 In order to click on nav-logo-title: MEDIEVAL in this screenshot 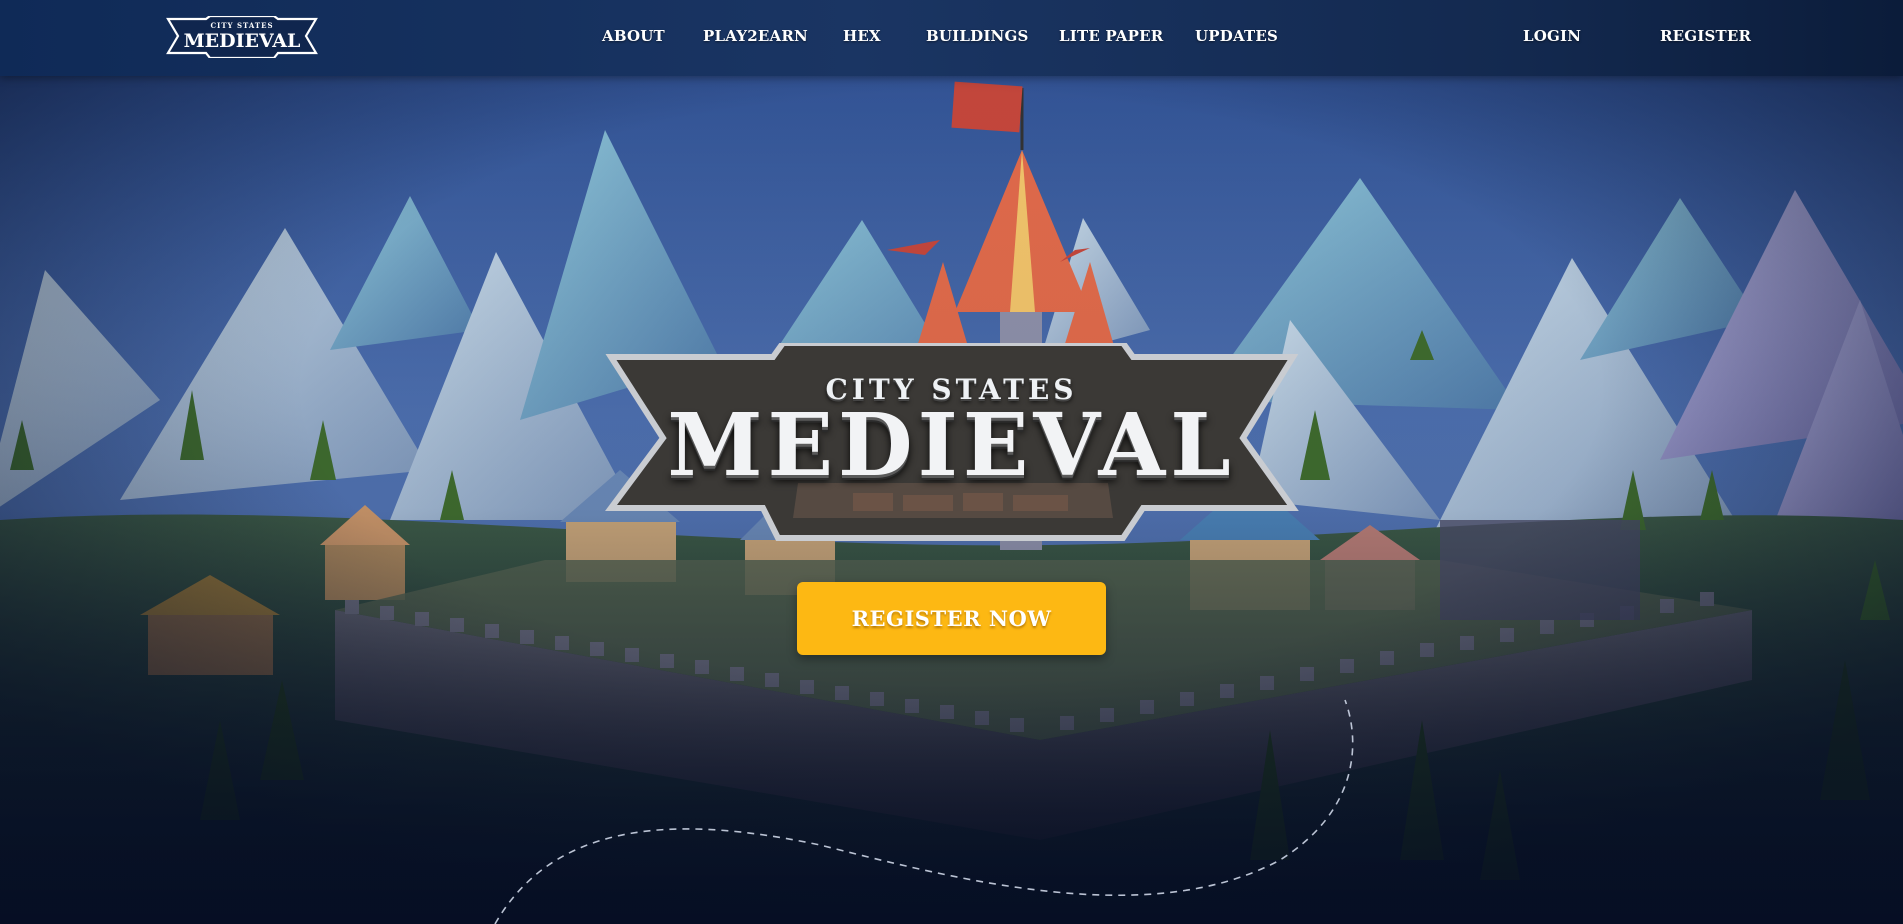, I will do `click(242, 41)`.